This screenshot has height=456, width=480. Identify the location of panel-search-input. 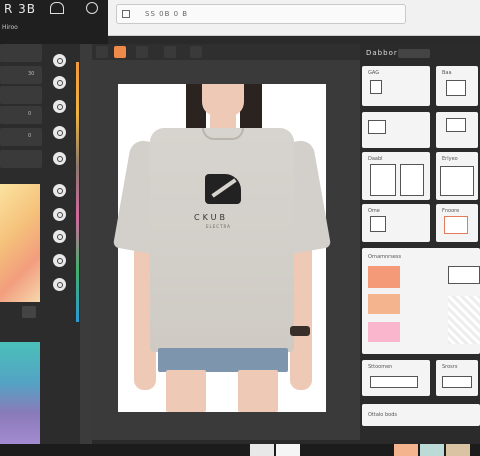
(414, 53).